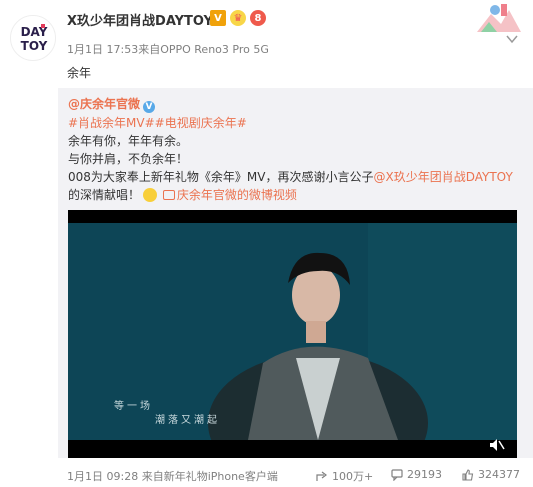 The height and width of the screenshot is (487, 533). I want to click on verified-badge-icon: V, so click(218, 18).